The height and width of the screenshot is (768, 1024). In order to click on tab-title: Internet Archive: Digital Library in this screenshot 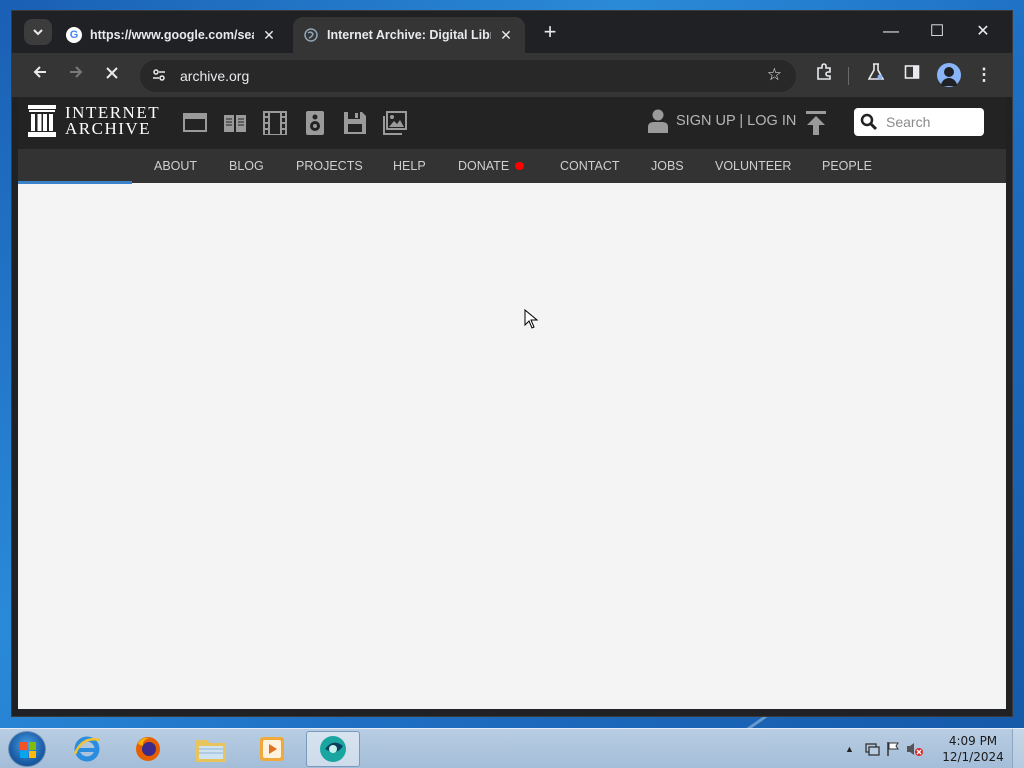, I will do `click(409, 35)`.